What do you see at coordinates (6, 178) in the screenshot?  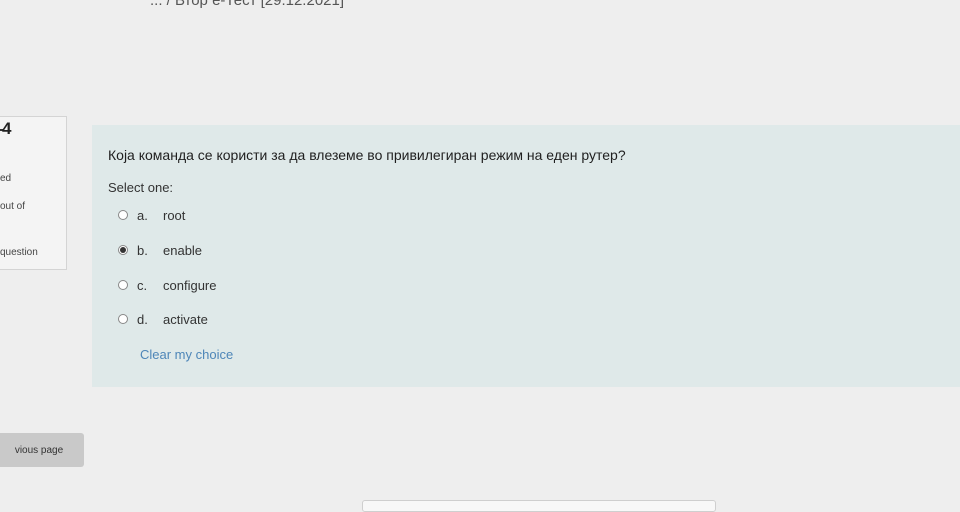 I see `question-status: ed` at bounding box center [6, 178].